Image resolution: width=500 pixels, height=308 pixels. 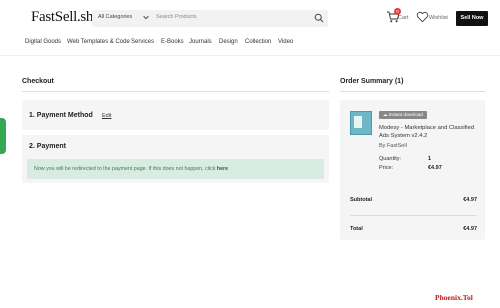 I want to click on nav-item-services: Services, so click(x=142, y=42).